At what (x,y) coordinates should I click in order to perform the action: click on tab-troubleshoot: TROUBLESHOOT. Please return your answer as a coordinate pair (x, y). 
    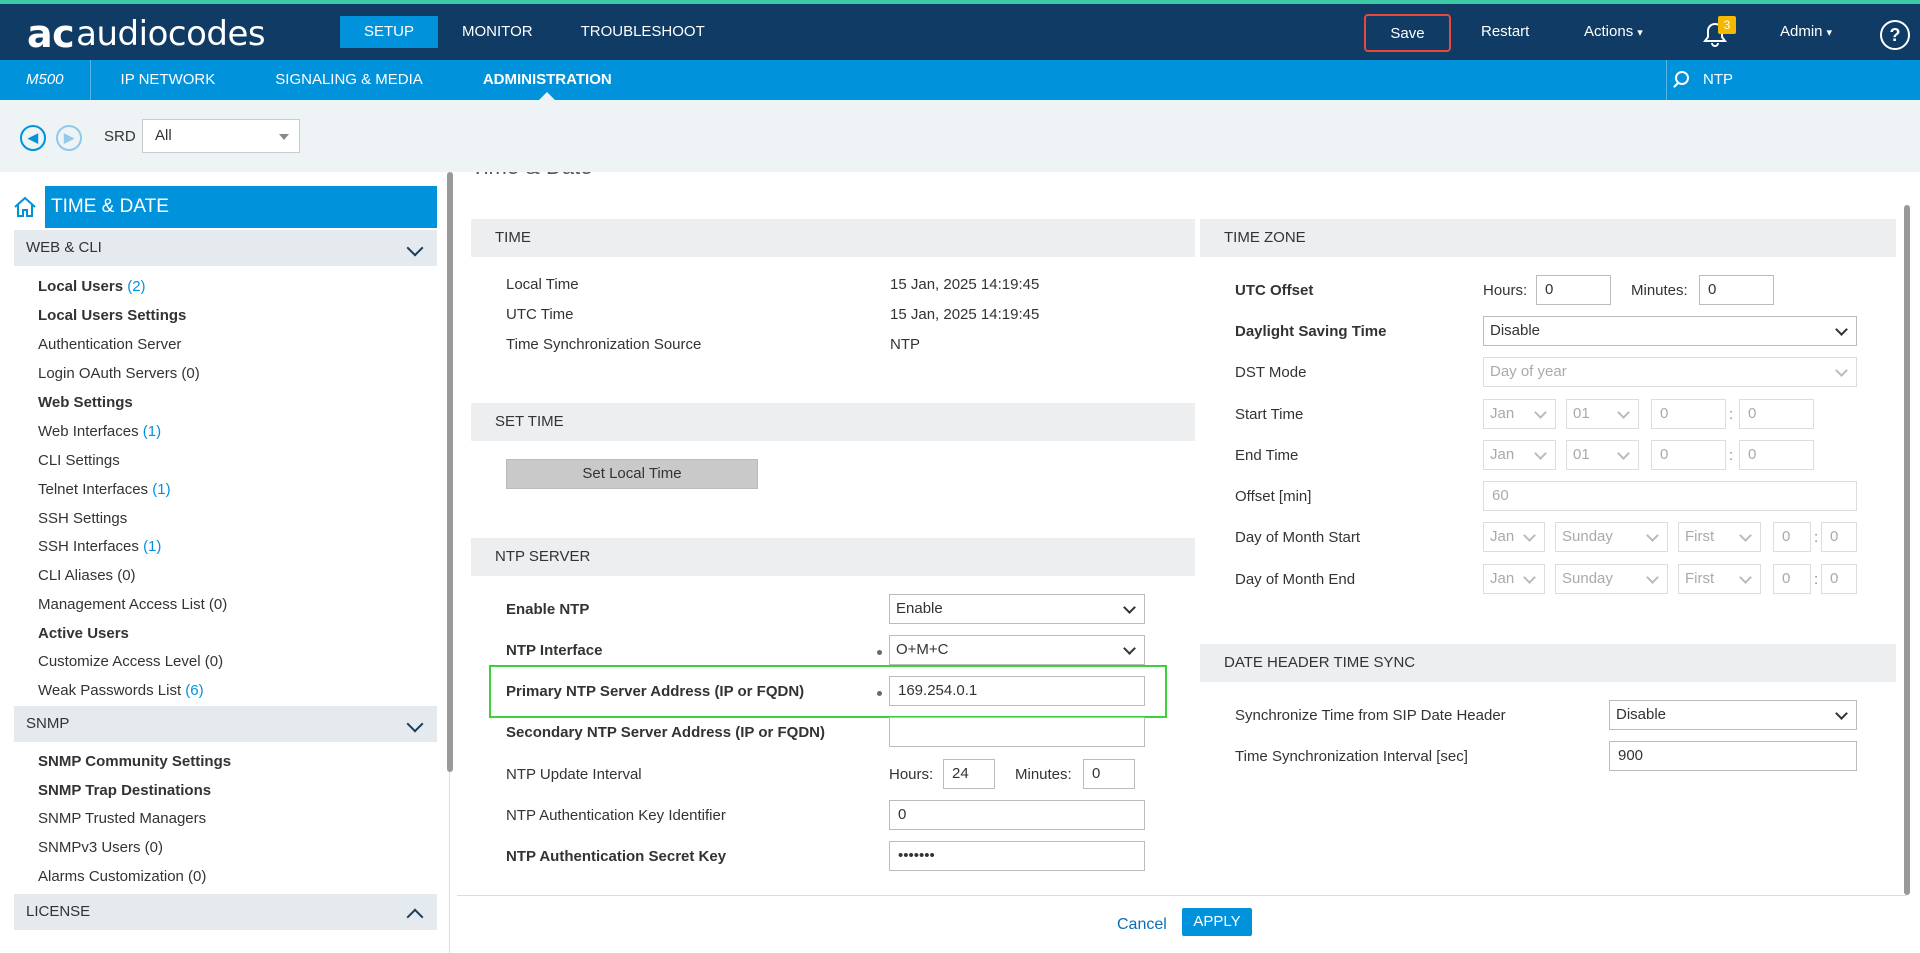
    Looking at the image, I should click on (643, 32).